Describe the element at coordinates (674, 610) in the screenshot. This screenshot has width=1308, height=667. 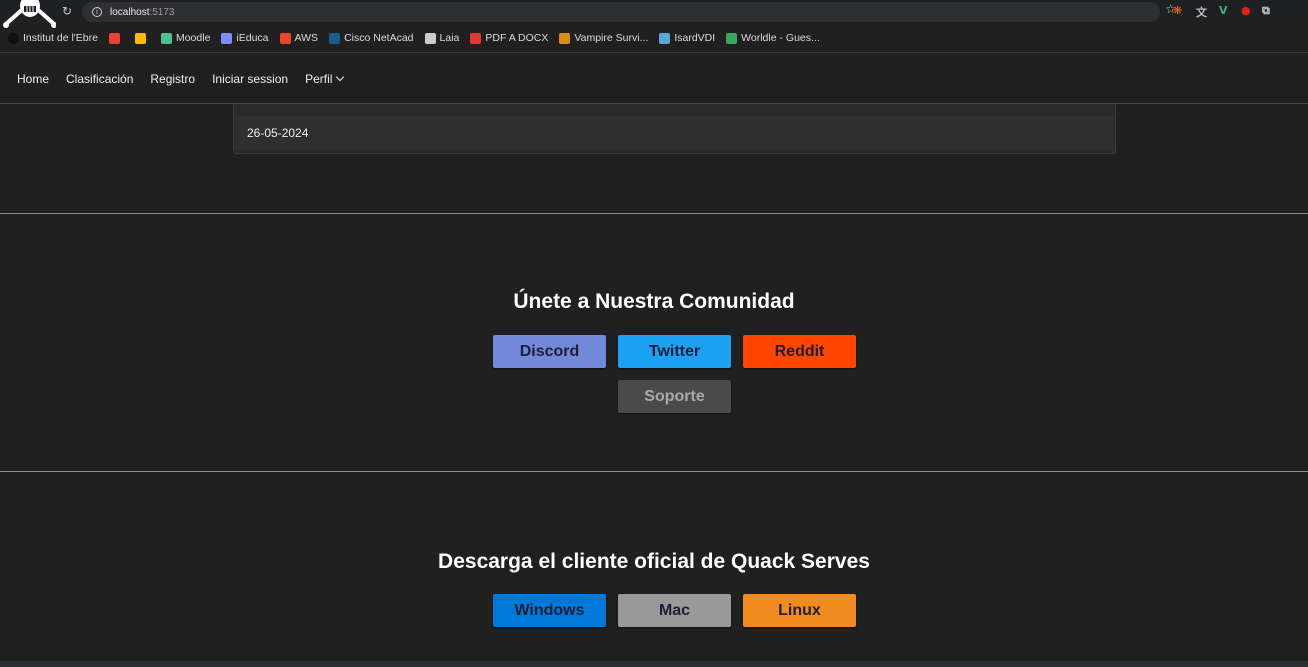
I see `mac-download-button: Mac` at that location.